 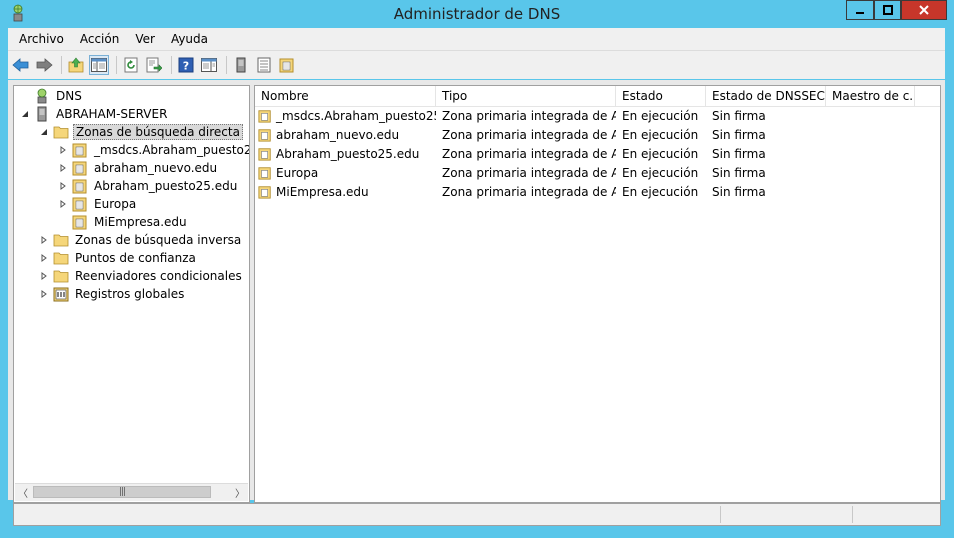 I want to click on tree-item-label: Zonas de búsqueda inversa, so click(x=158, y=240).